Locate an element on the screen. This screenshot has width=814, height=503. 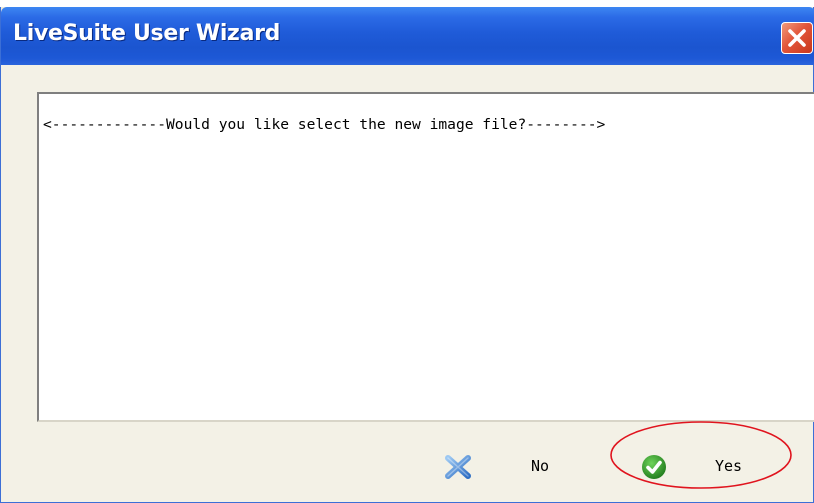
close-icon is located at coordinates (797, 38).